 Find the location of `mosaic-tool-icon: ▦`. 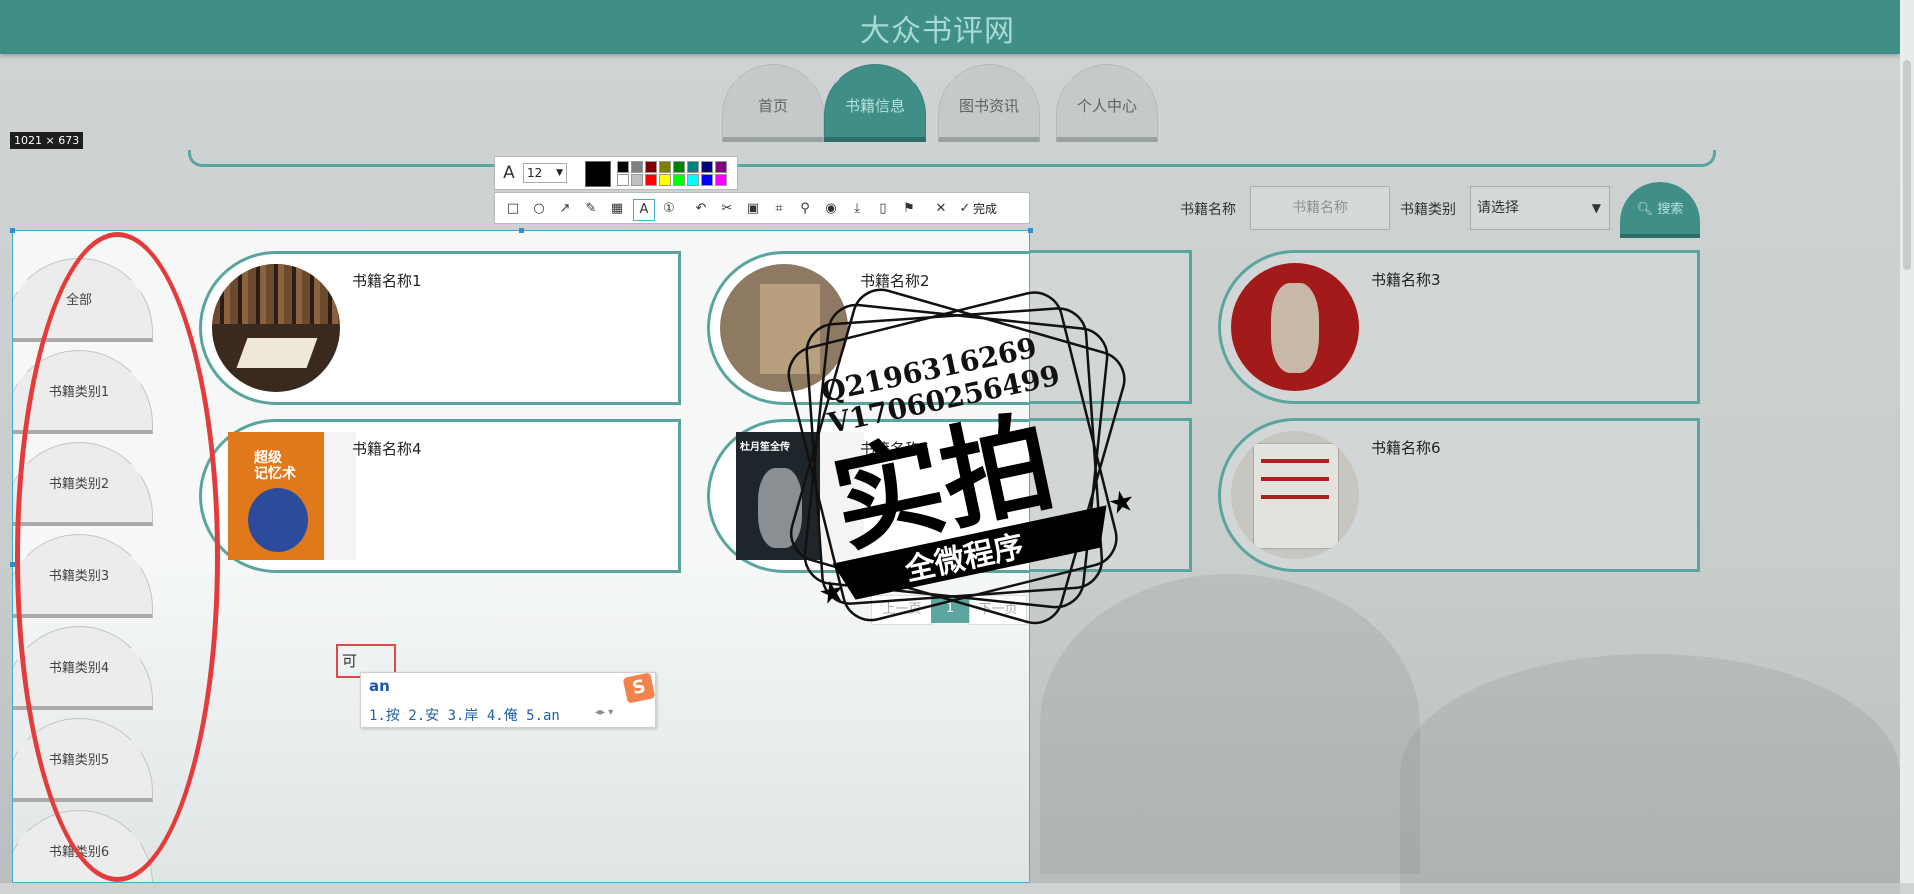

mosaic-tool-icon: ▦ is located at coordinates (617, 209).